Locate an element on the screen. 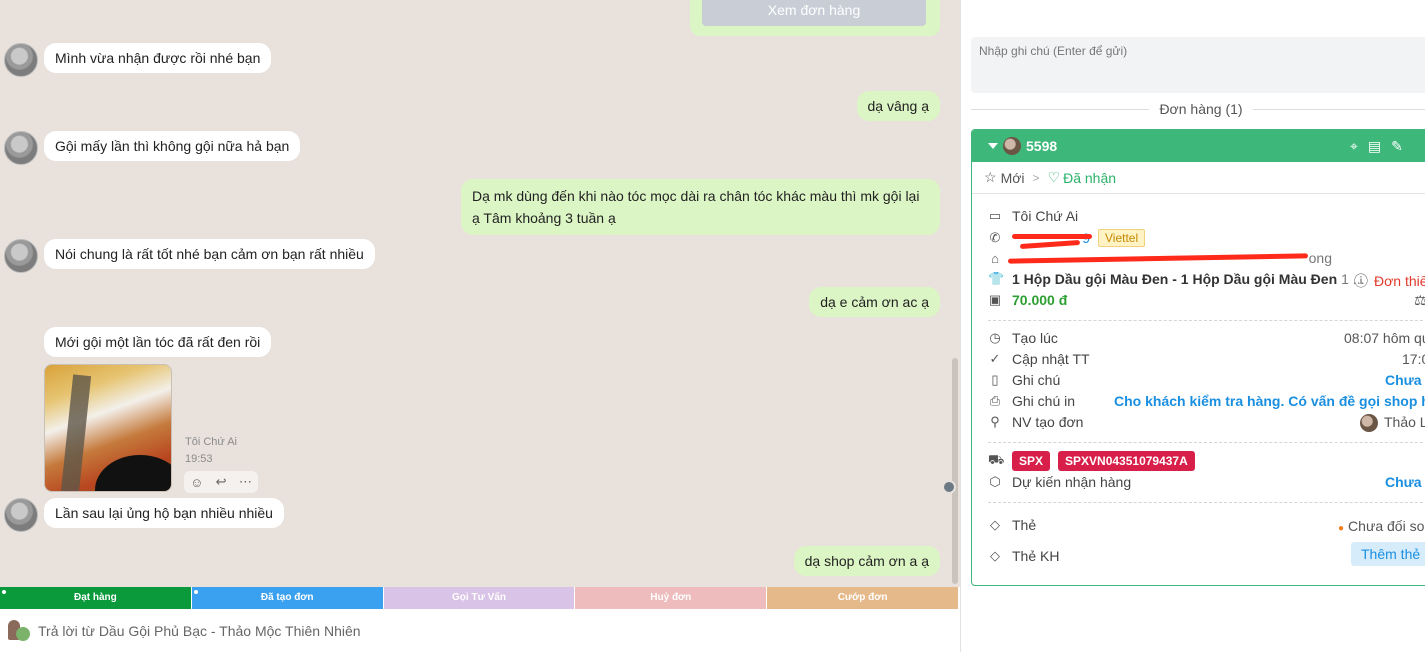  orders-divider: Đơn hàng (1) is located at coordinates (1198, 109).